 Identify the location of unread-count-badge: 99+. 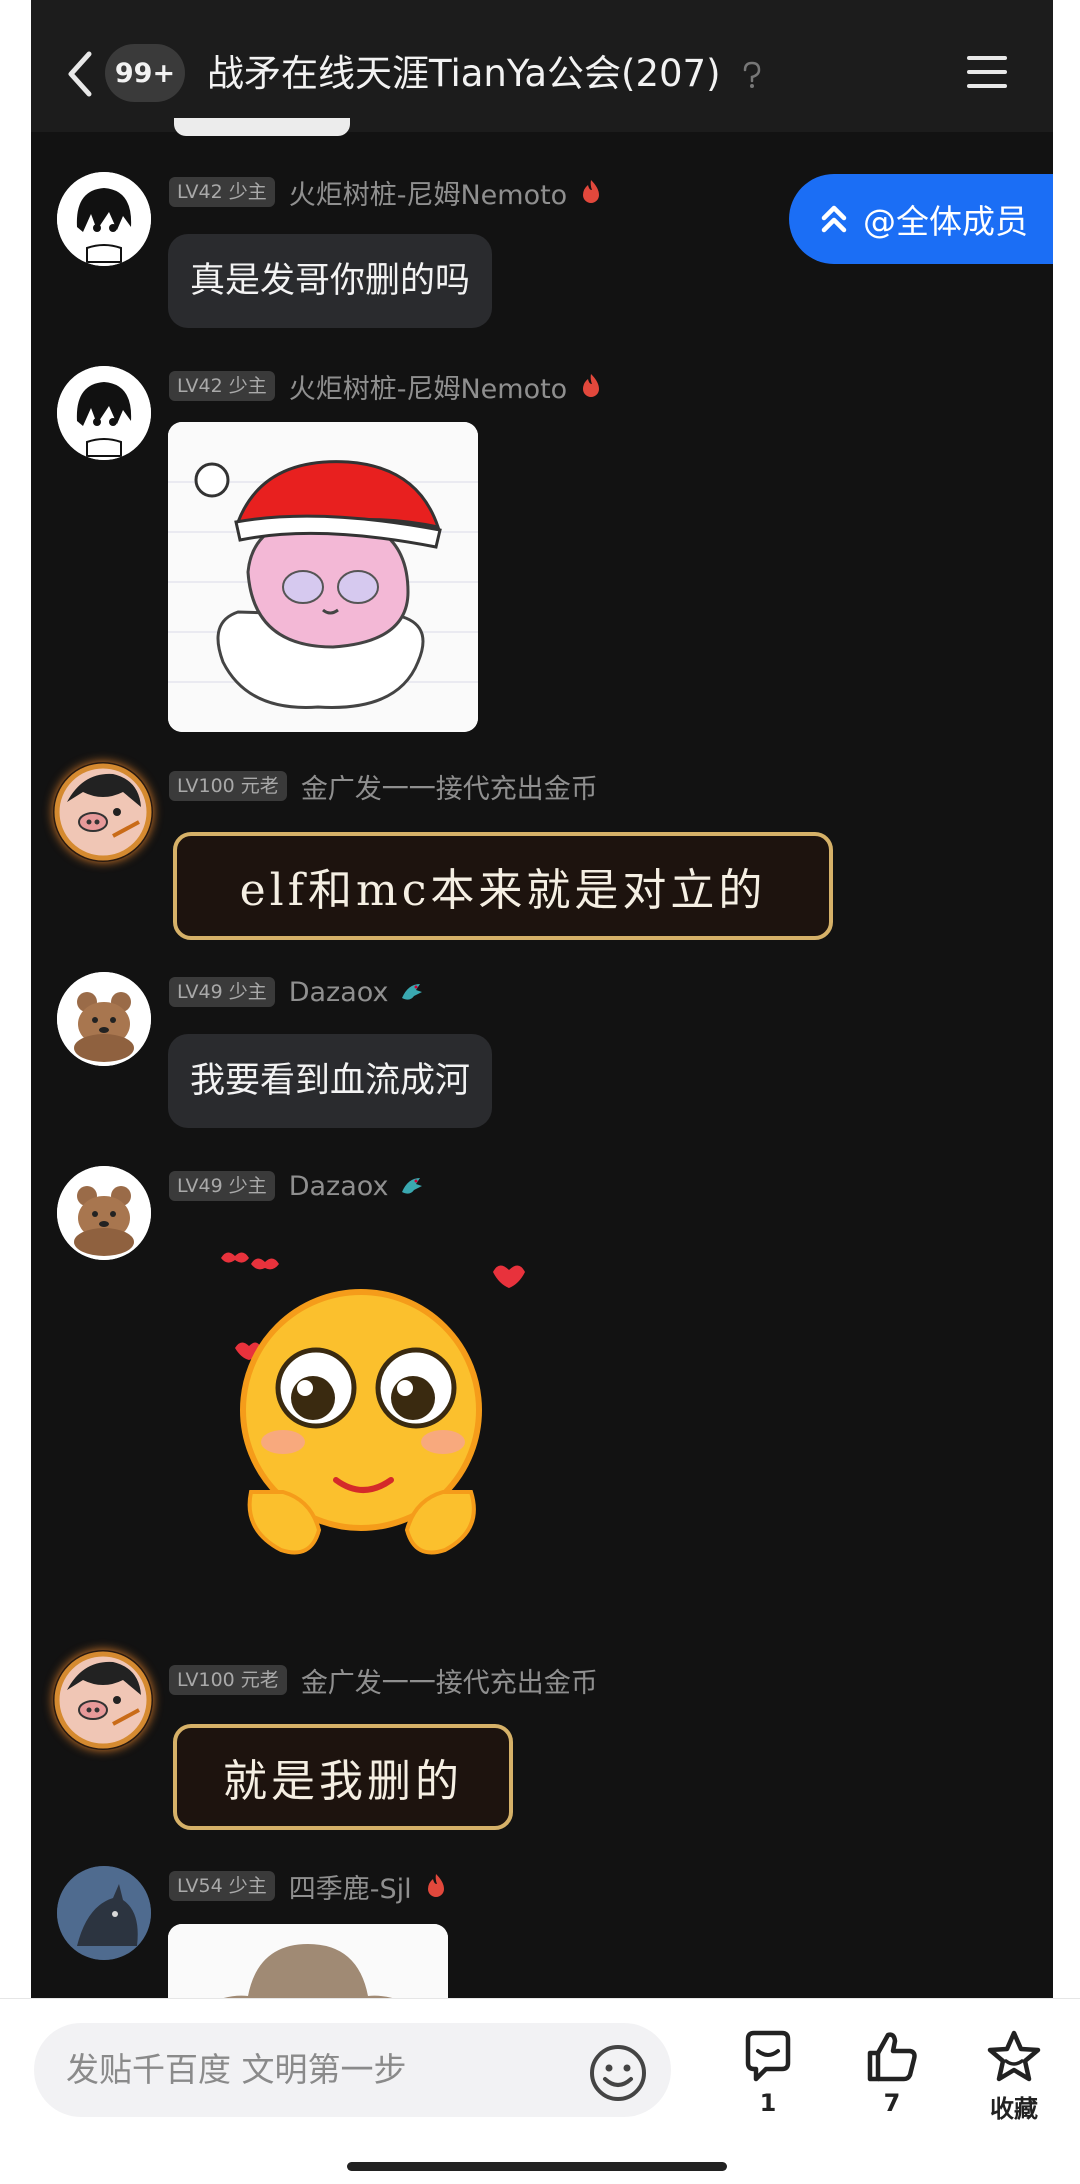
(145, 73).